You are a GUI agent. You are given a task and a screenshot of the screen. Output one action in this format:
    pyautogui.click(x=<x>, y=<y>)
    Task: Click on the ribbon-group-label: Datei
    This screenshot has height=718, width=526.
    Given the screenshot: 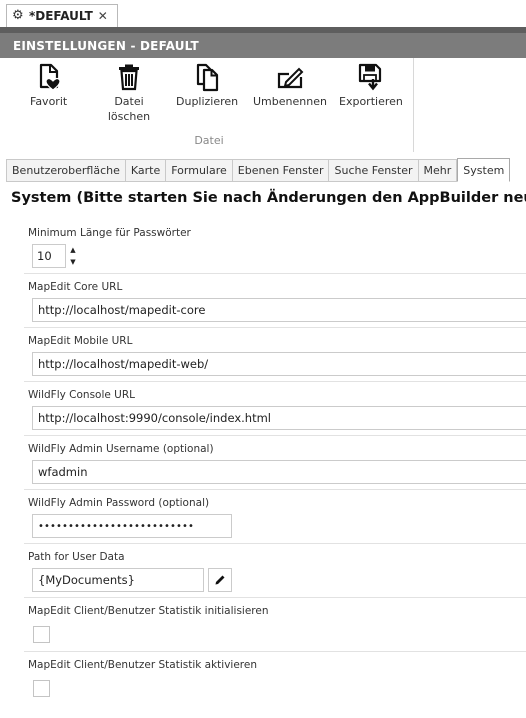 What is the action you would take?
    pyautogui.click(x=209, y=140)
    